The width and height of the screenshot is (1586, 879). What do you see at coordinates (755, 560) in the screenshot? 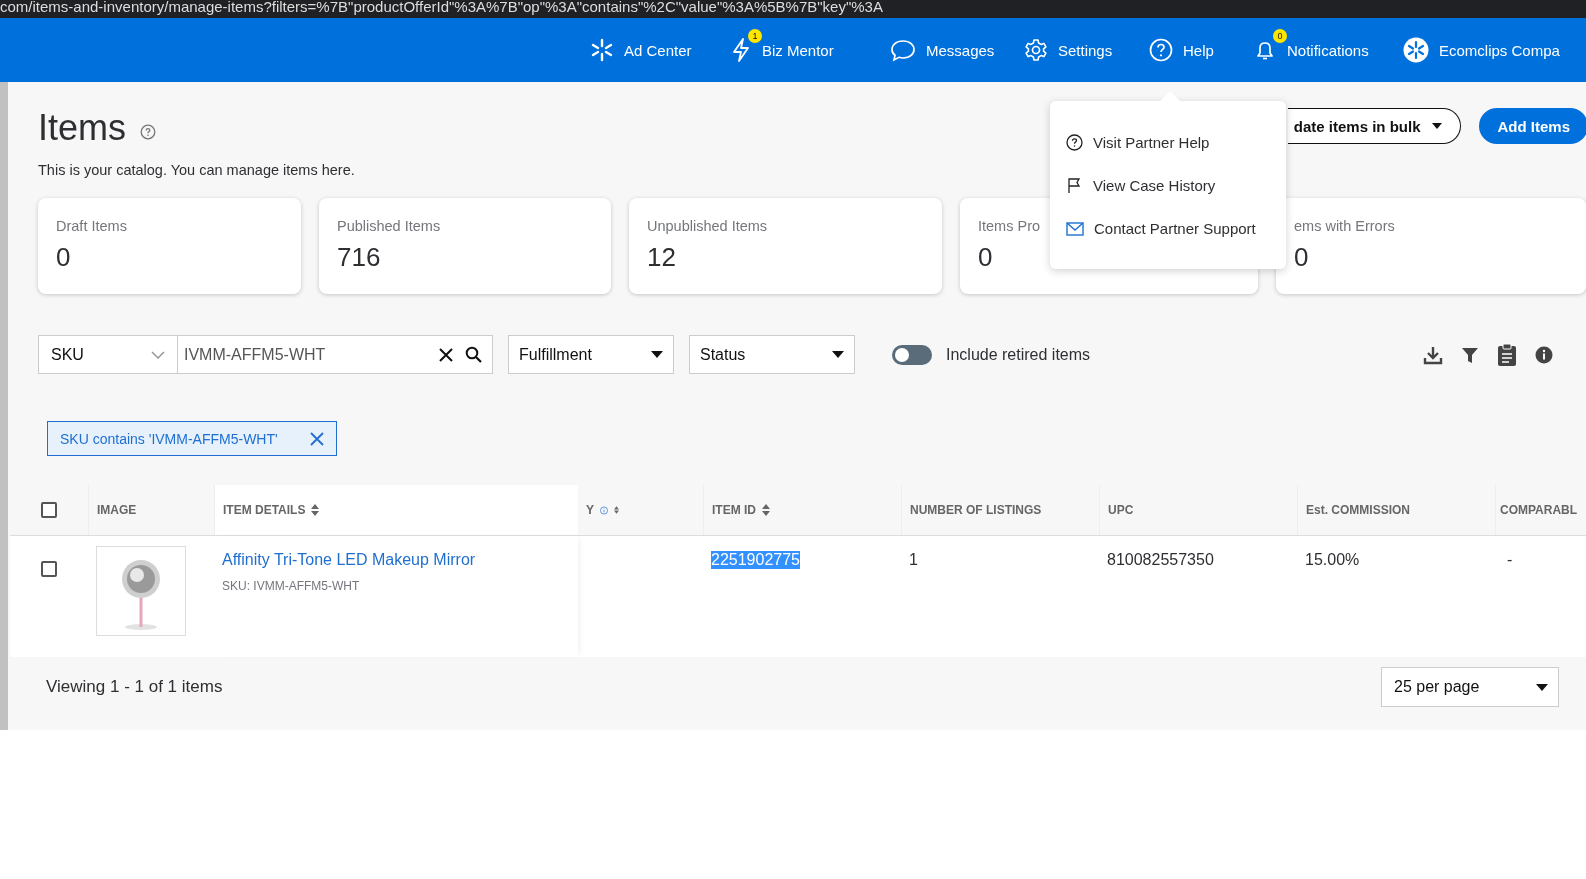
I see `table-cell: 2251902775` at bounding box center [755, 560].